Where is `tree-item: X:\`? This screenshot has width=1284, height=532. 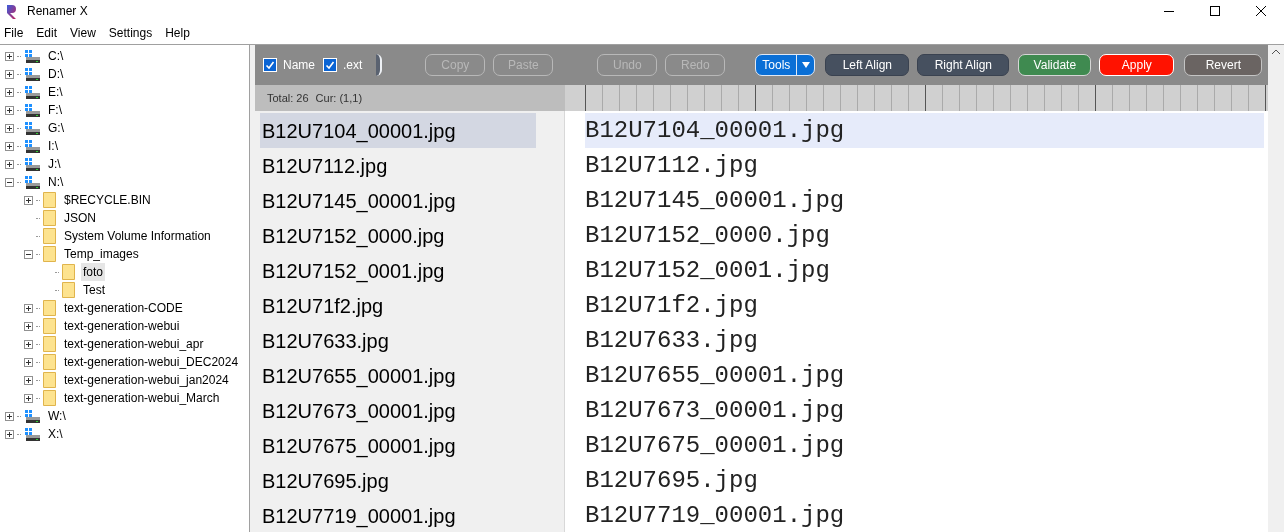
tree-item: X:\ is located at coordinates (55, 434).